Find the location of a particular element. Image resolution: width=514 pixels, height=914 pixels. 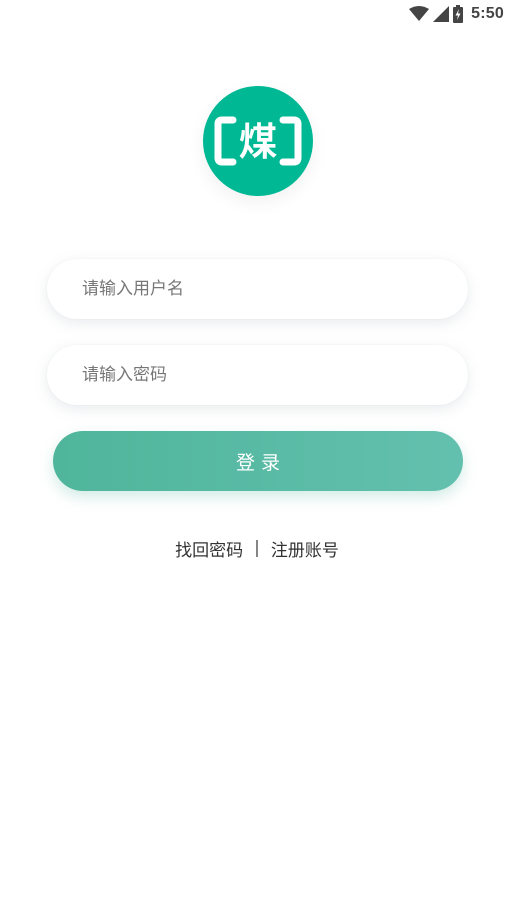

status-bar: 5:50 is located at coordinates (257, 14).